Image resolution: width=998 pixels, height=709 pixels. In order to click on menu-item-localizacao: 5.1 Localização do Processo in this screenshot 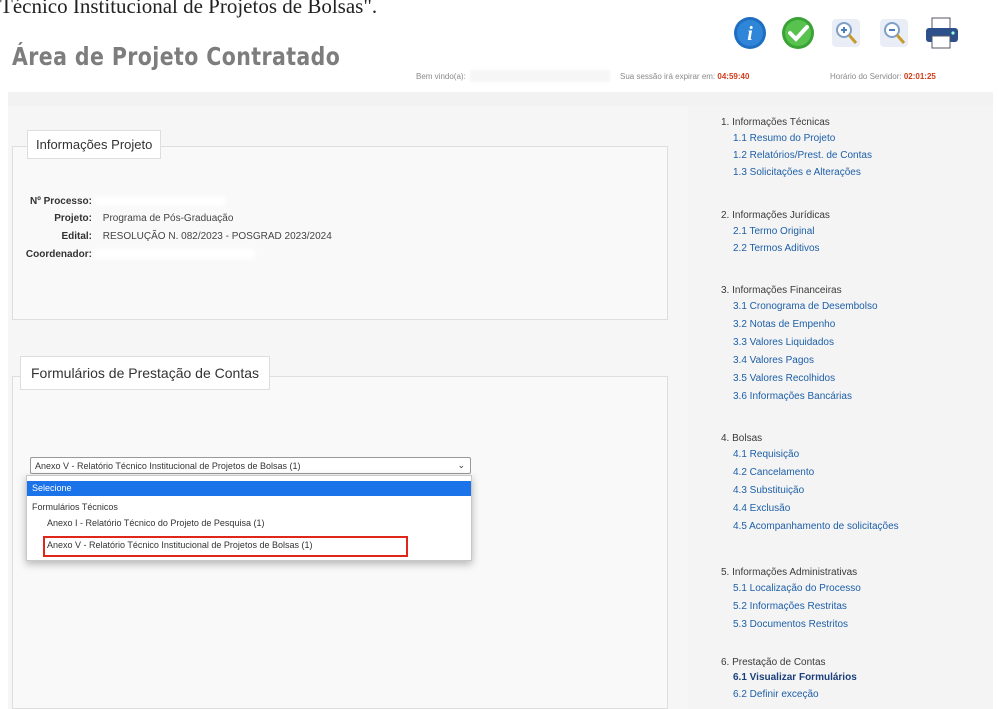, I will do `click(791, 588)`.